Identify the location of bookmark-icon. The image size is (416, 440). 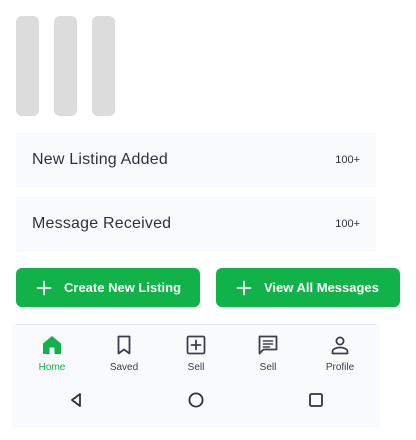
(124, 345).